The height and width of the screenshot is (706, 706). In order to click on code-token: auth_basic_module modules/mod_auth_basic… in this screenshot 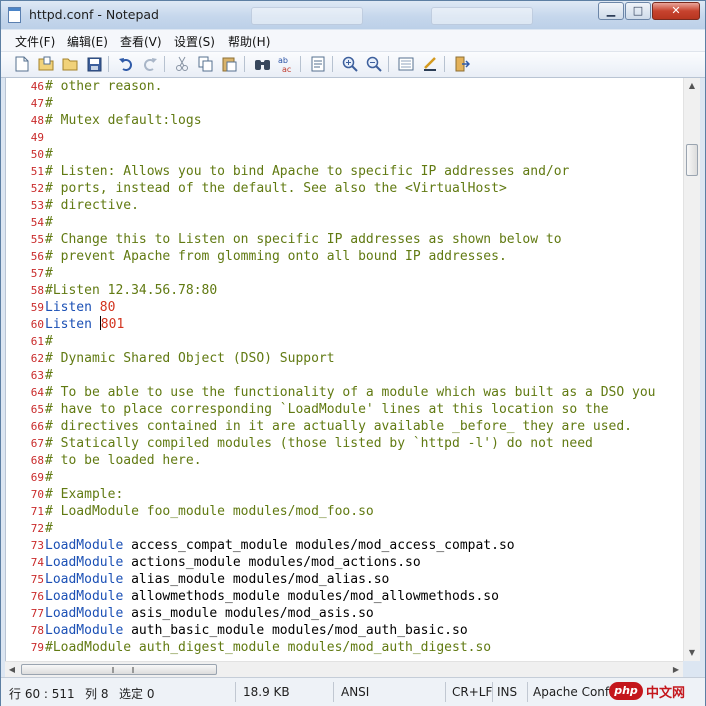, I will do `click(299, 630)`.